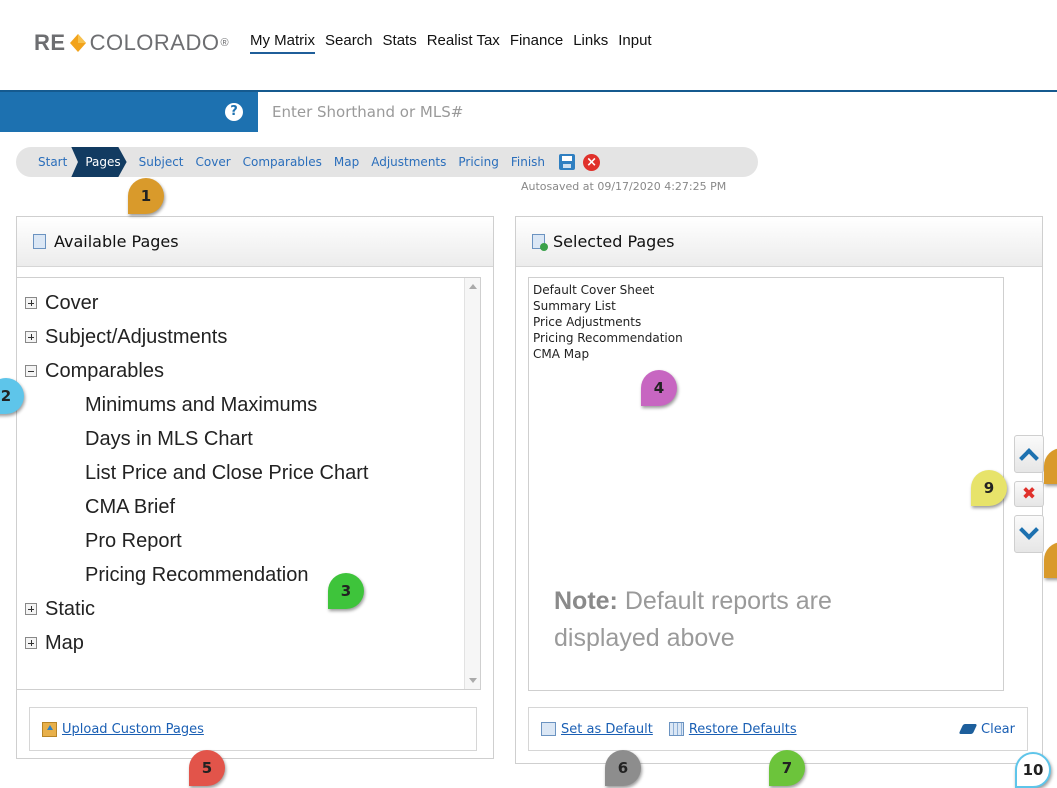  I want to click on selected-pages-footer: Set as Default Restore Defaults Clear, so click(778, 729).